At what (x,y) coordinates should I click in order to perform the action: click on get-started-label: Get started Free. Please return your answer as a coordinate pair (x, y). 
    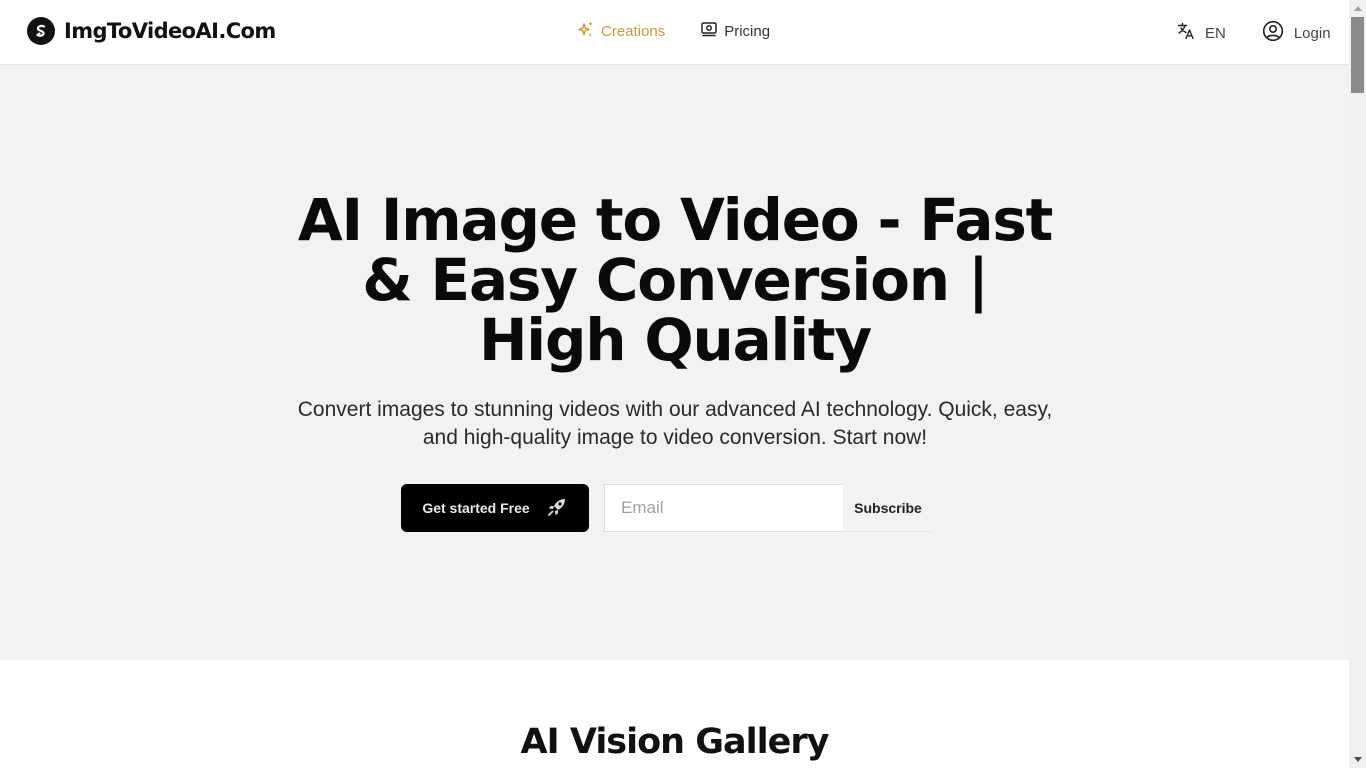
    Looking at the image, I should click on (476, 508).